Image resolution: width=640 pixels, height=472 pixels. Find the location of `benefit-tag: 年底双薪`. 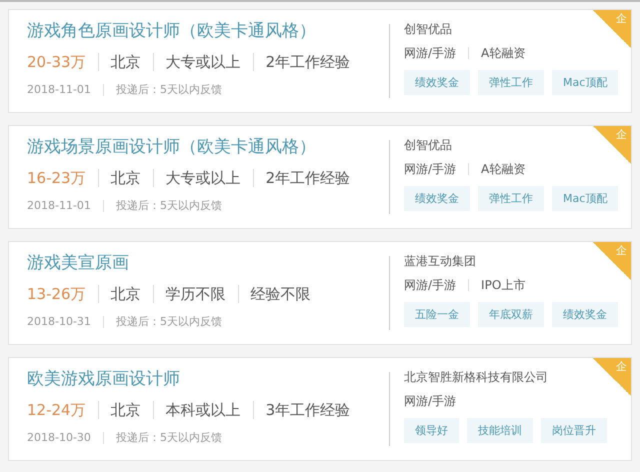

benefit-tag: 年底双薪 is located at coordinates (511, 314).